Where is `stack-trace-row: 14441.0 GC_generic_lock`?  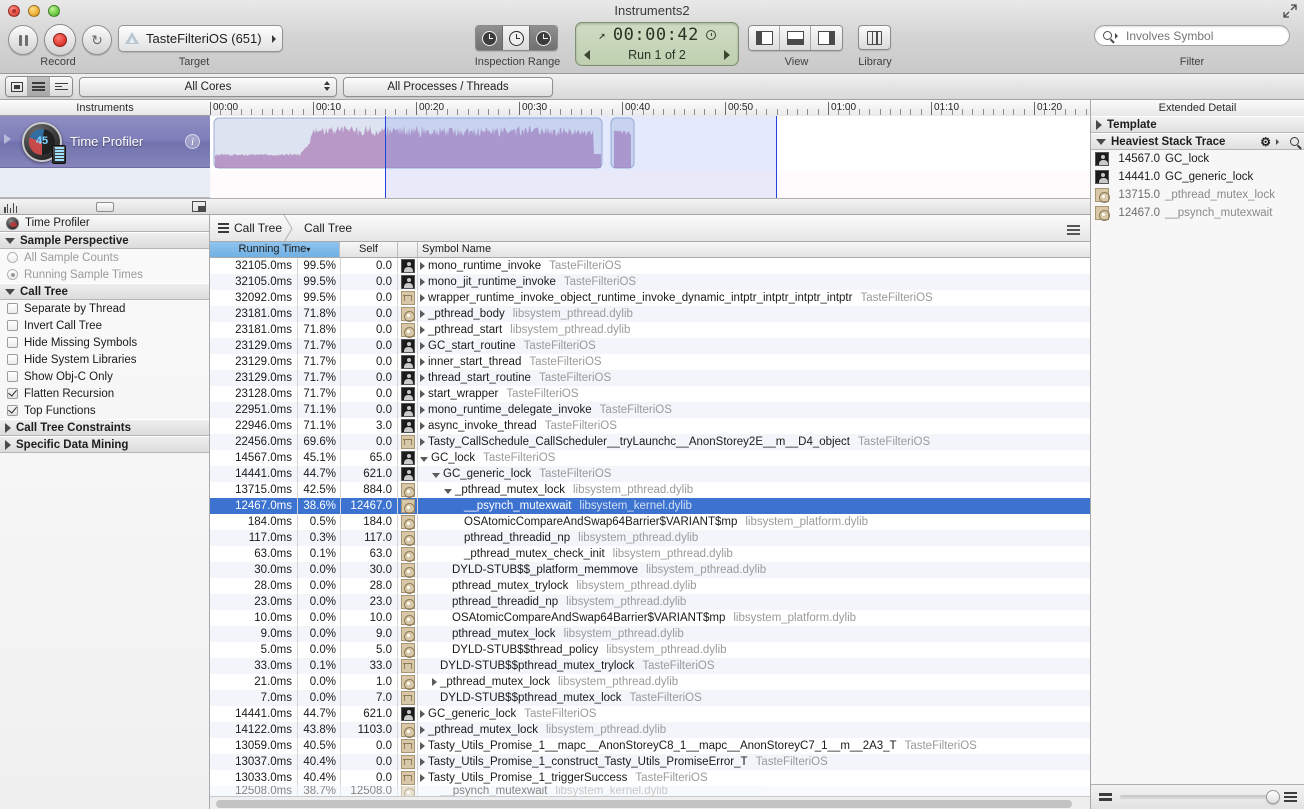 stack-trace-row: 14441.0 GC_generic_lock is located at coordinates (1197, 177).